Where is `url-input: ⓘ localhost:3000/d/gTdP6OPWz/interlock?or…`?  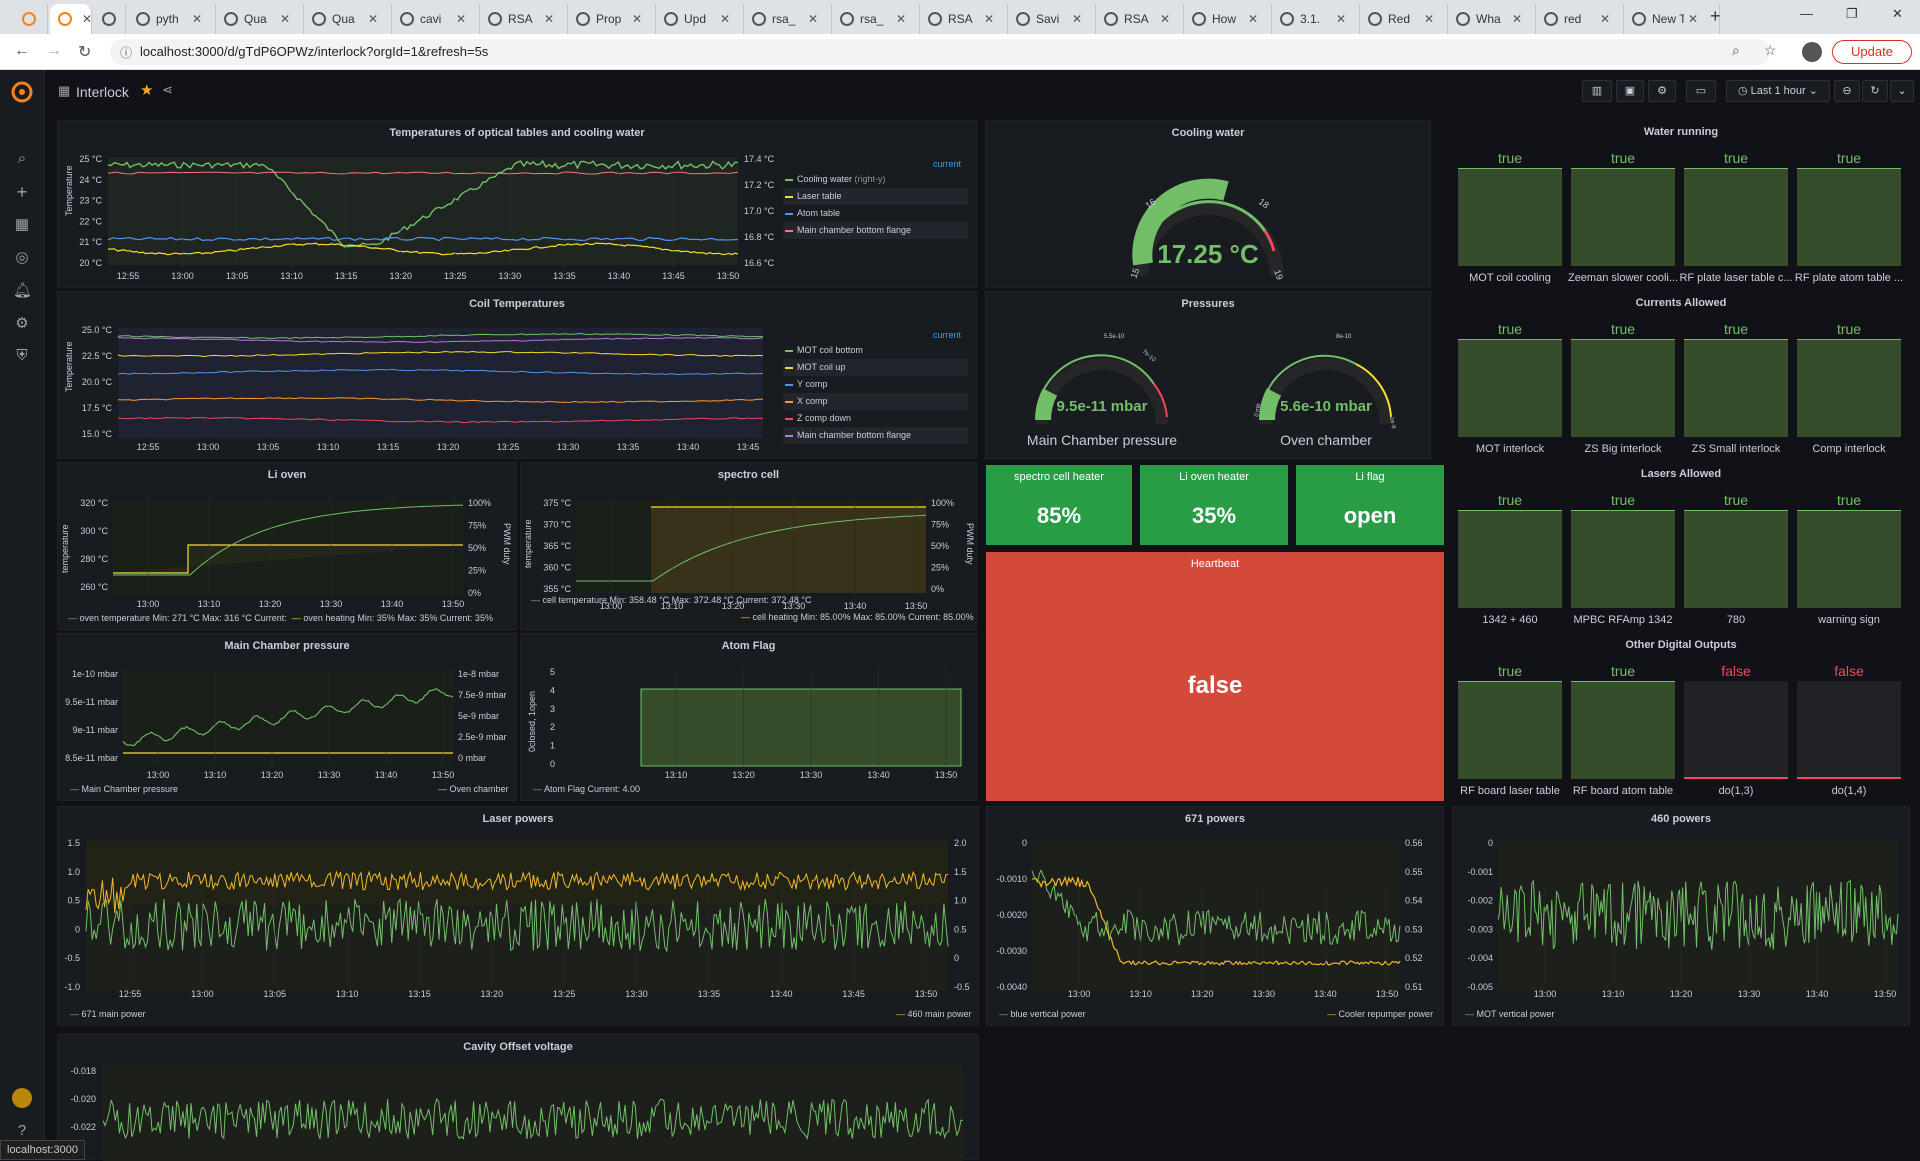 url-input: ⓘ localhost:3000/d/gTdP6OPWz/interlock?or… is located at coordinates (940, 52).